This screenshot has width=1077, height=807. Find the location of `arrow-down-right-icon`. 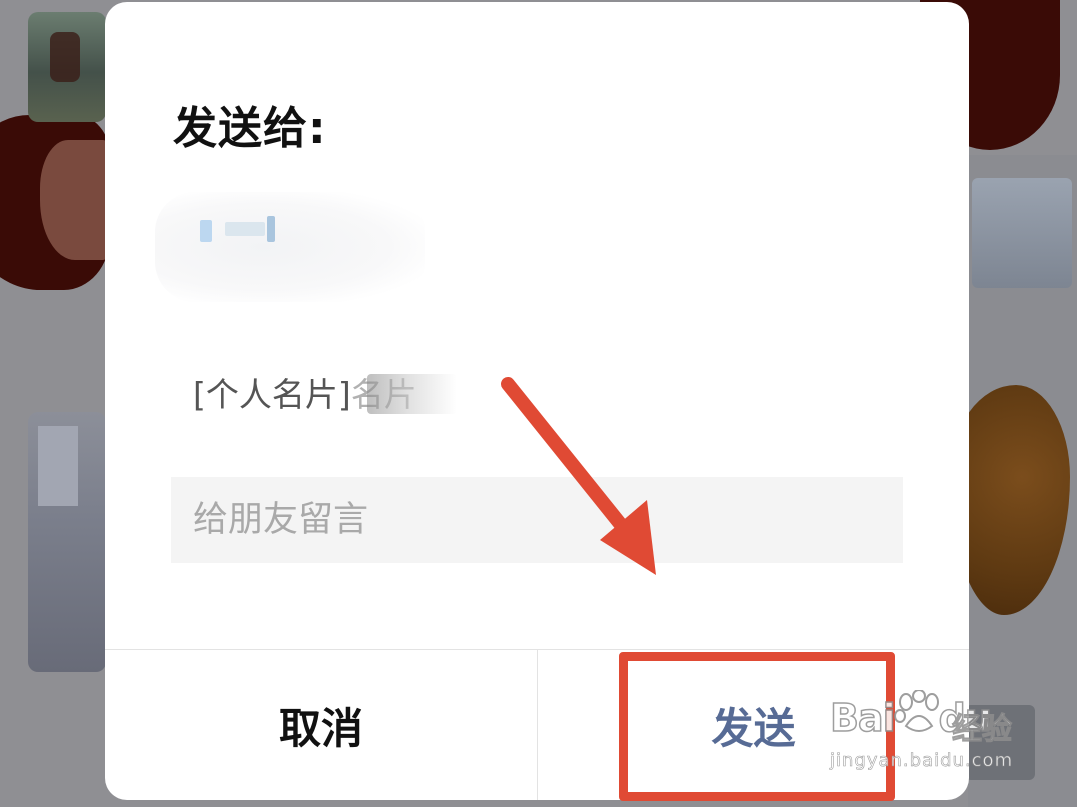

arrow-down-right-icon is located at coordinates (578, 476).